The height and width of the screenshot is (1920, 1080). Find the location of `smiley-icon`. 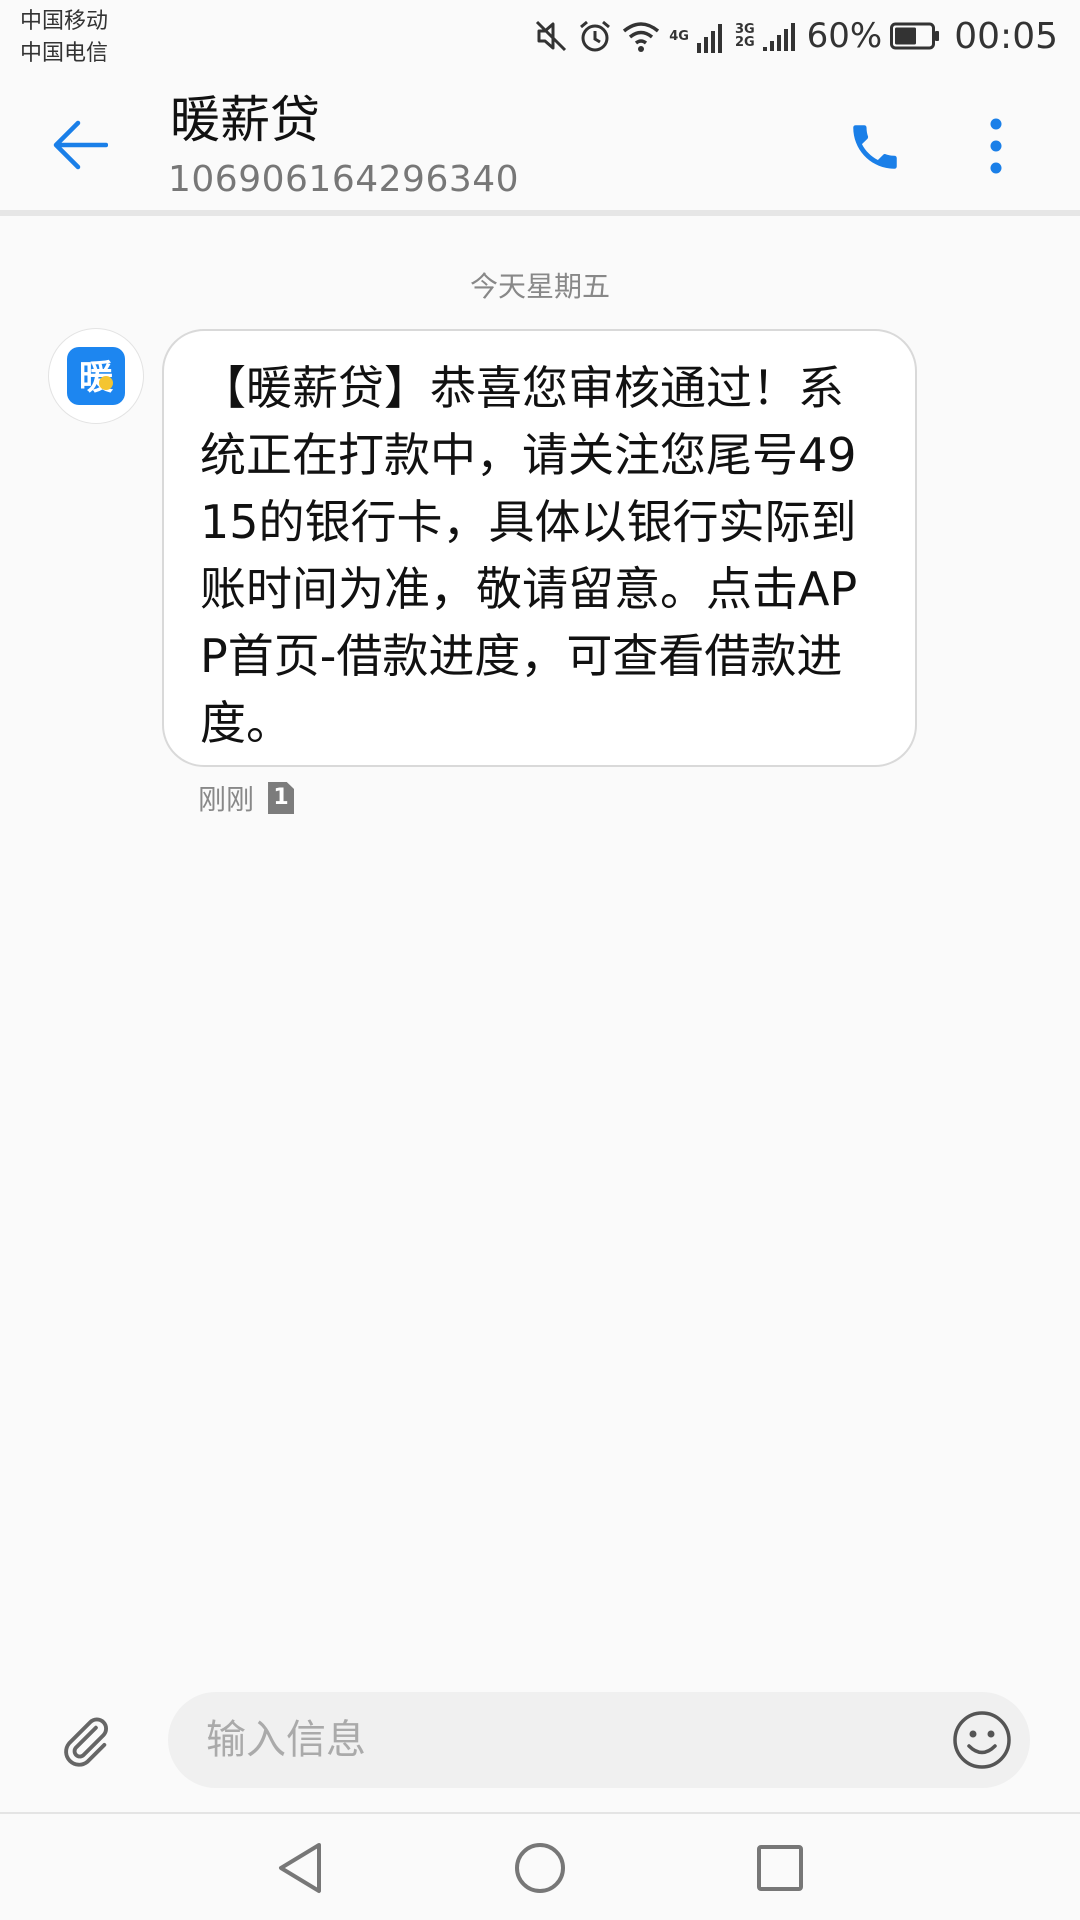

smiley-icon is located at coordinates (982, 1740).